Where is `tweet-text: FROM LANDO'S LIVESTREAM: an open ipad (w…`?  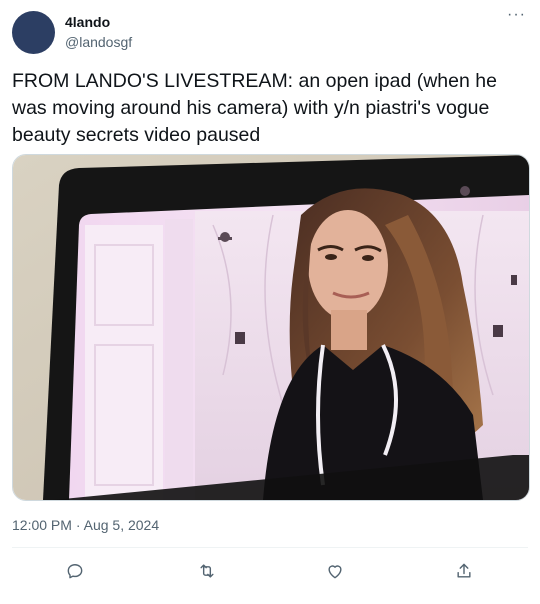 tweet-text: FROM LANDO'S LIVESTREAM: an open ipad (w… is located at coordinates (254, 108).